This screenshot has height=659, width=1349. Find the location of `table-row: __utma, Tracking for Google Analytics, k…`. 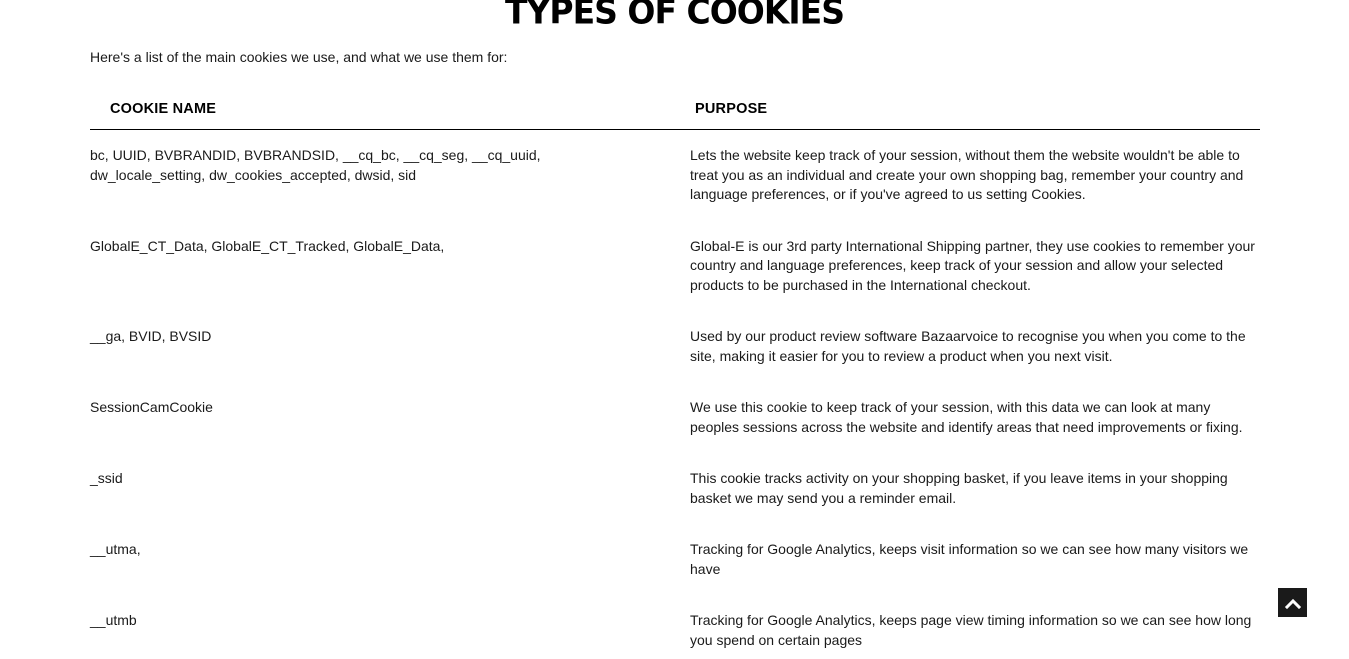

table-row: __utma, Tracking for Google Analytics, k… is located at coordinates (675, 559).